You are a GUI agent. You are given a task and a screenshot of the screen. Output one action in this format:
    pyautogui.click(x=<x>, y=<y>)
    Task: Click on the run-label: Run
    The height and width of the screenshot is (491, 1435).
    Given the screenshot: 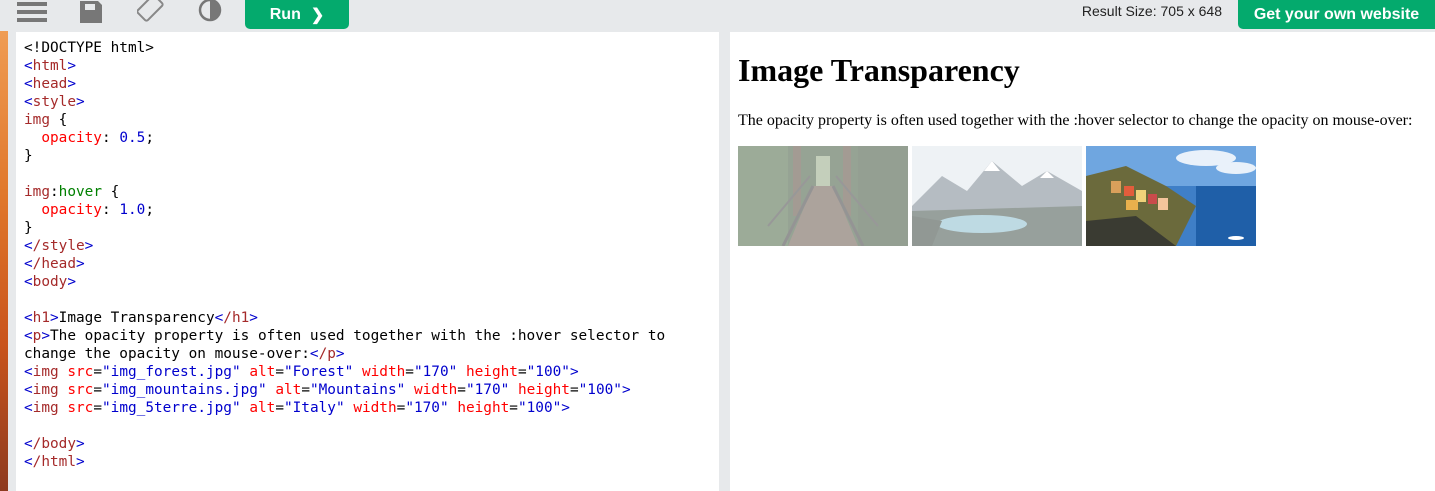 What is the action you would take?
    pyautogui.click(x=285, y=14)
    